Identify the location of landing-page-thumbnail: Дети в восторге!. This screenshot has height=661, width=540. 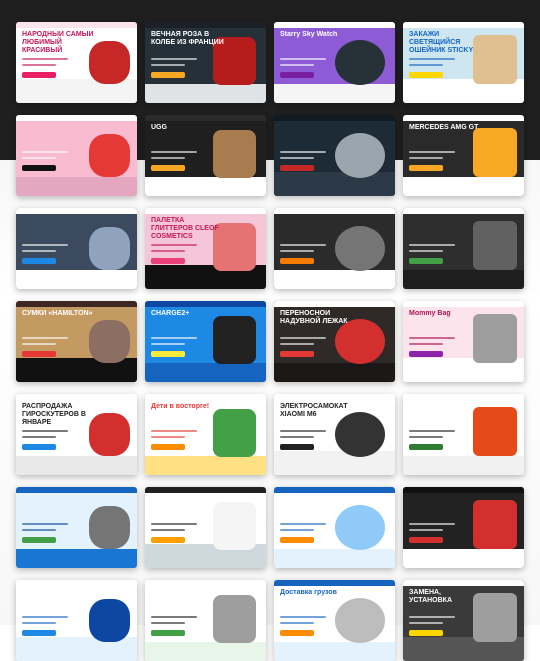
(205, 434).